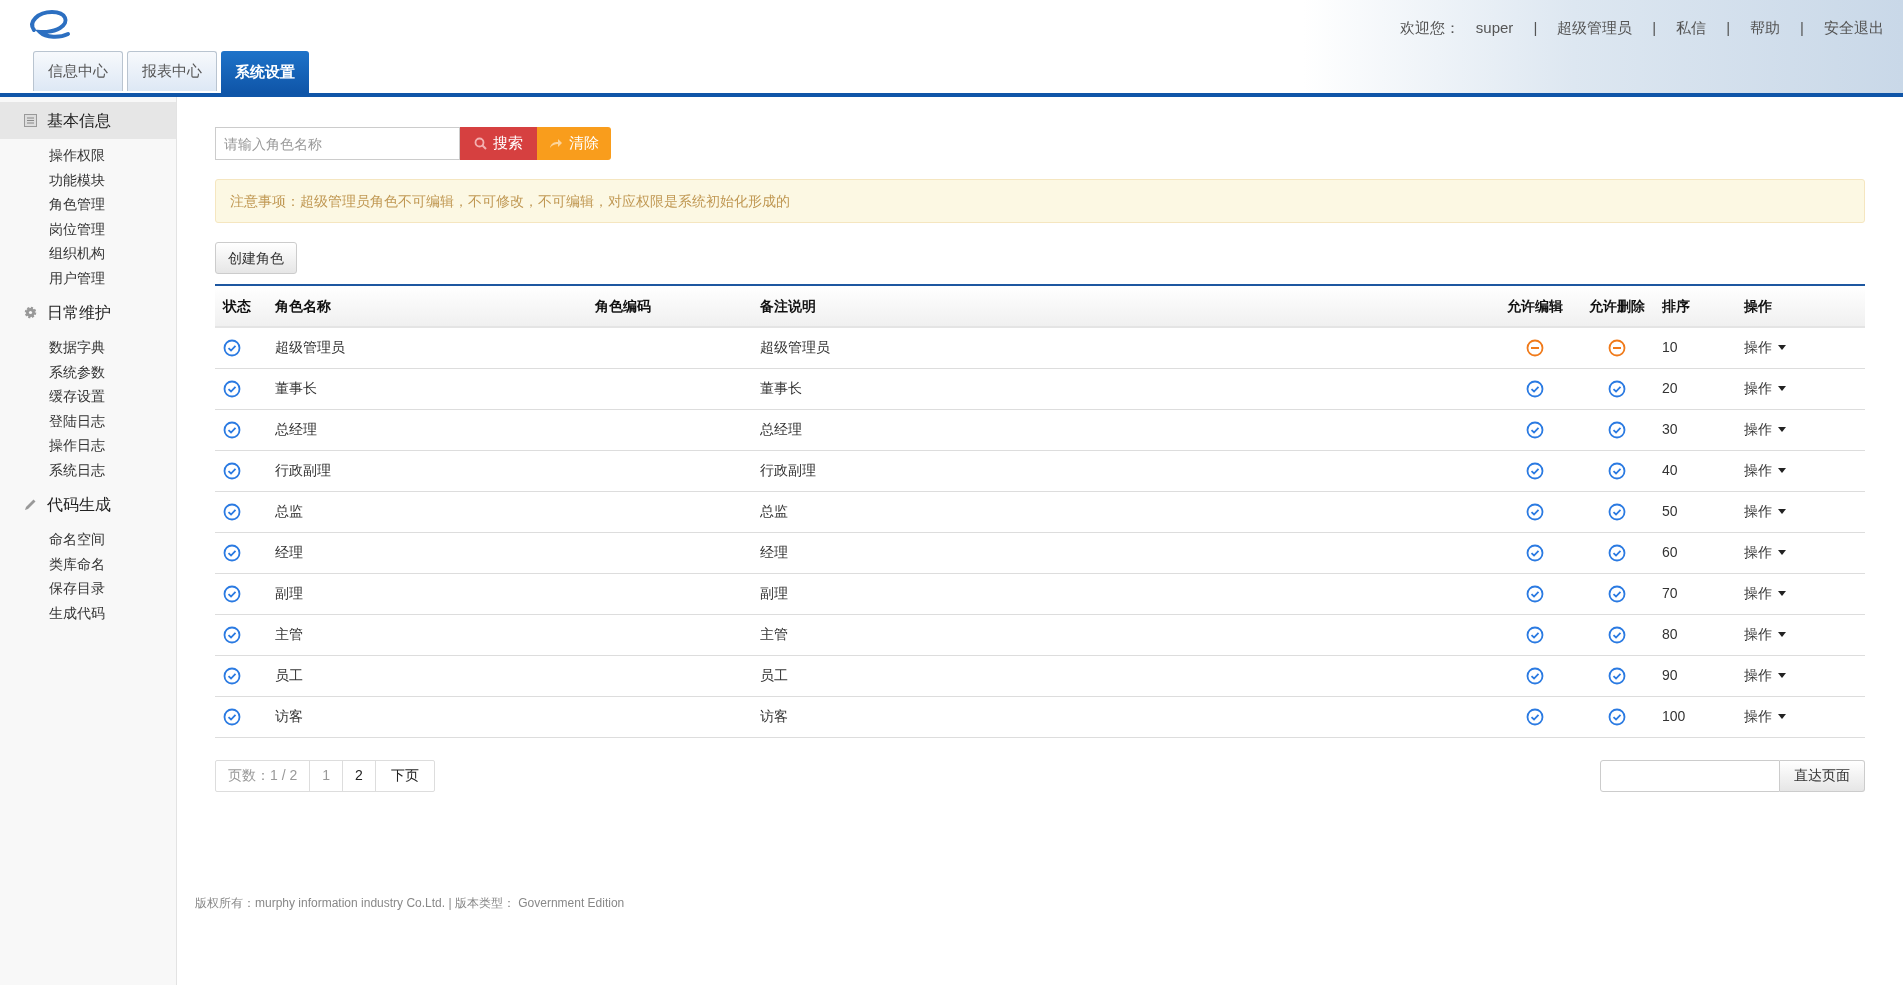 The width and height of the screenshot is (1903, 985). I want to click on search-icon, so click(480, 143).